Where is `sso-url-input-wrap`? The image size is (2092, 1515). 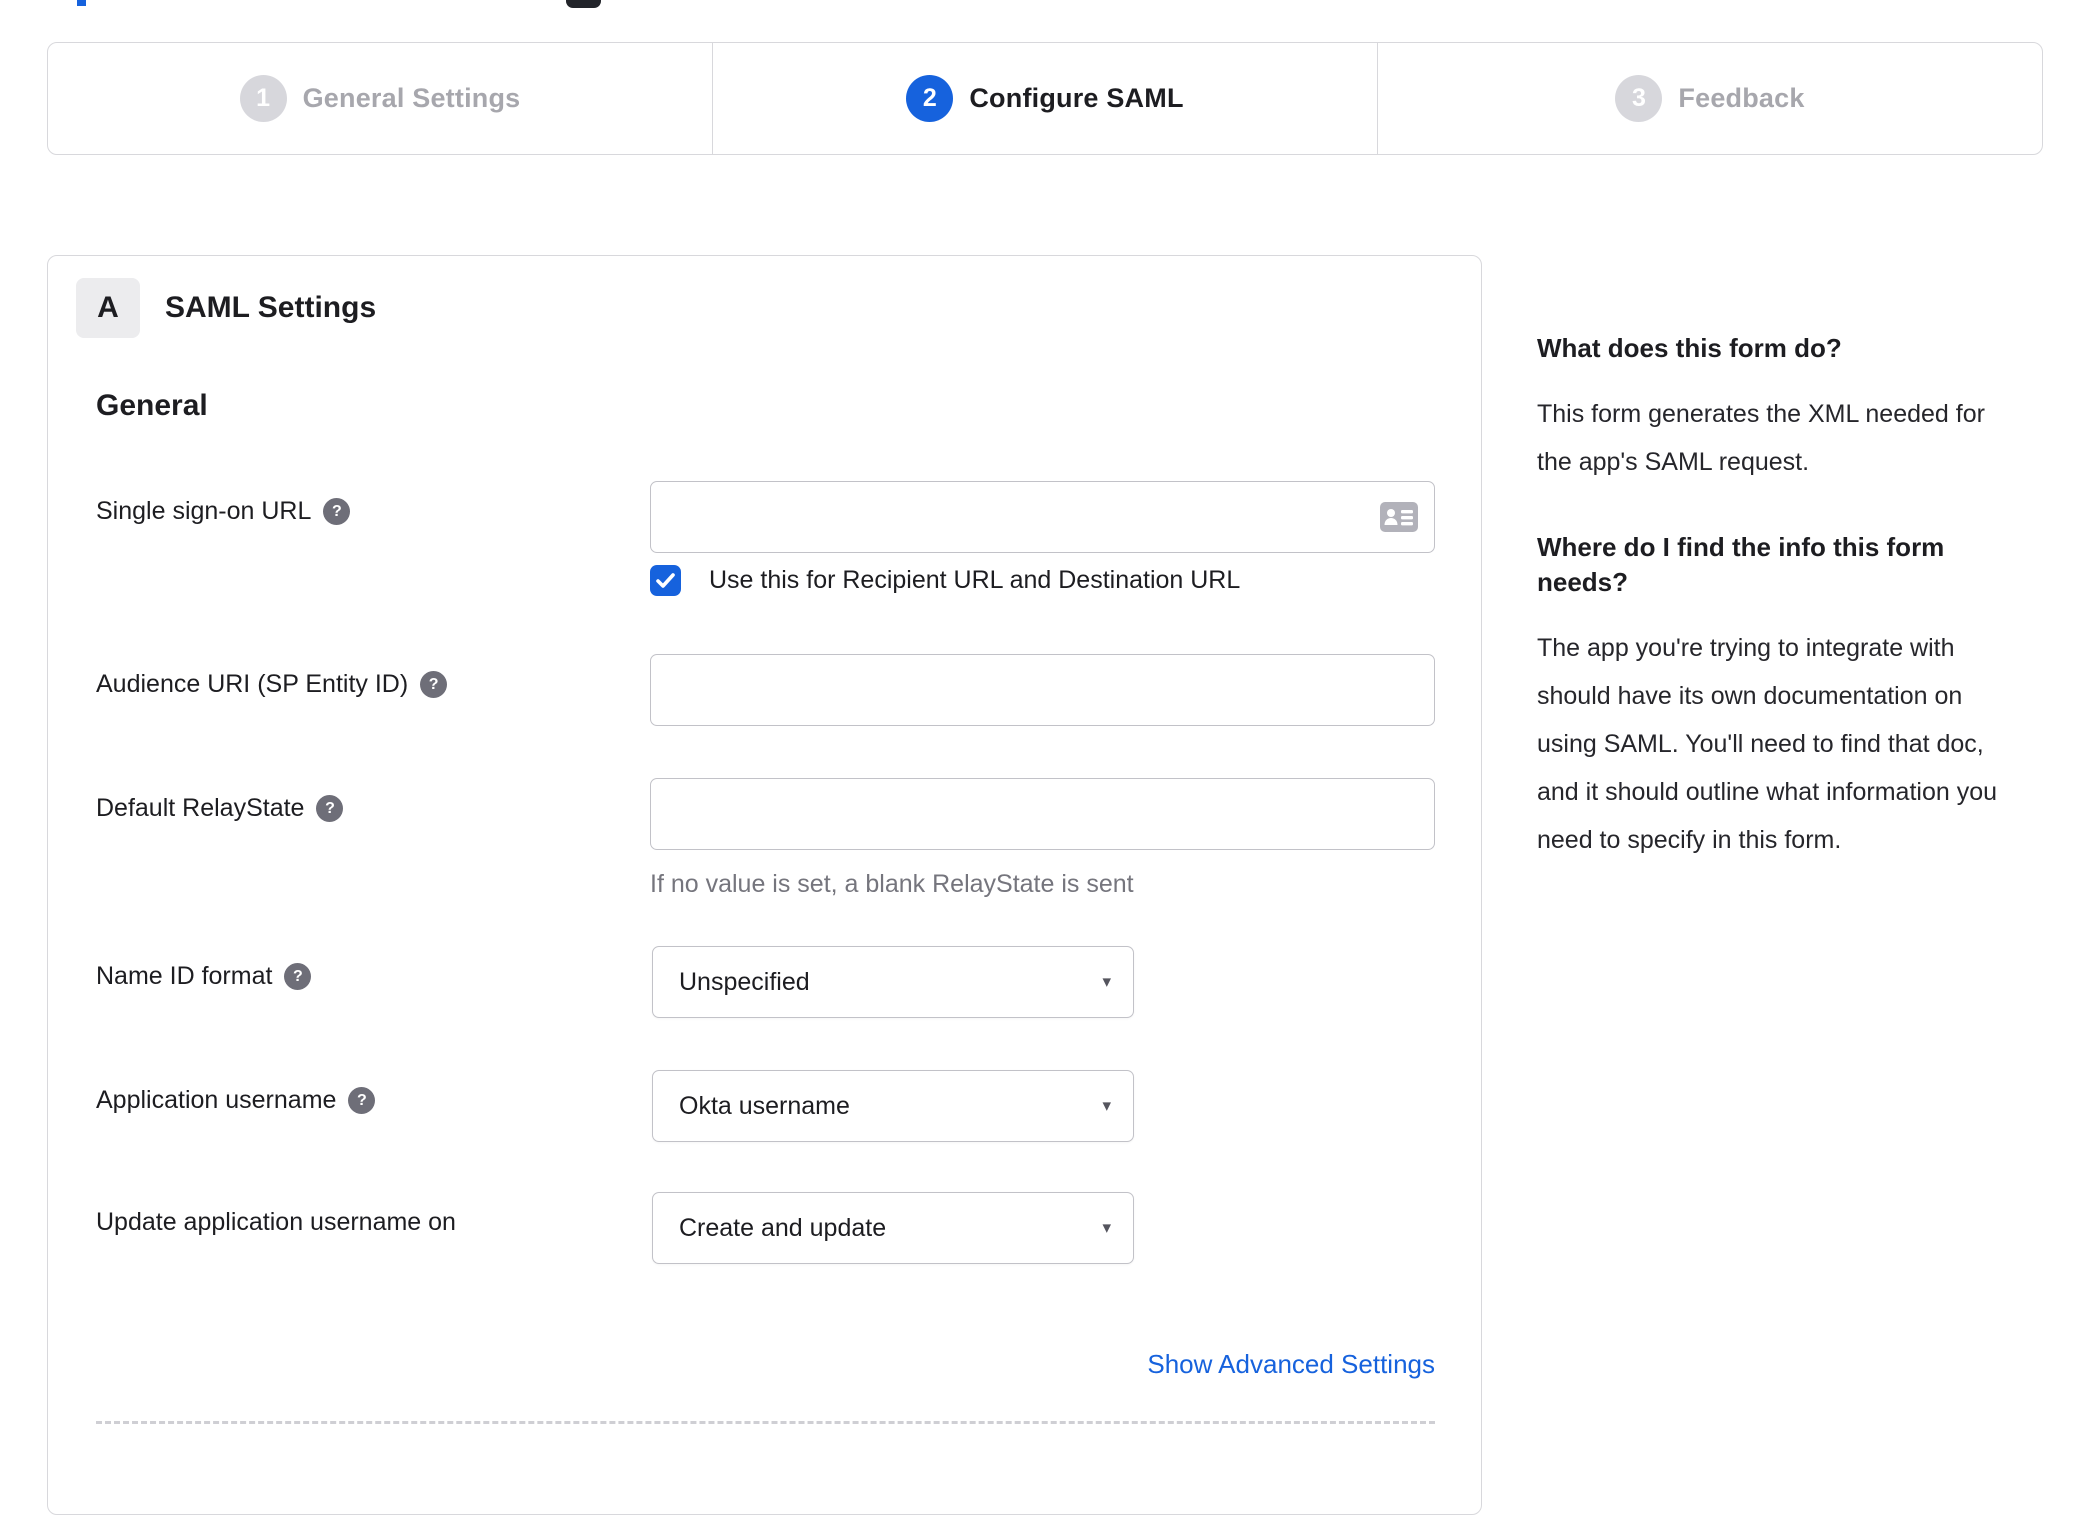 sso-url-input-wrap is located at coordinates (1042, 517).